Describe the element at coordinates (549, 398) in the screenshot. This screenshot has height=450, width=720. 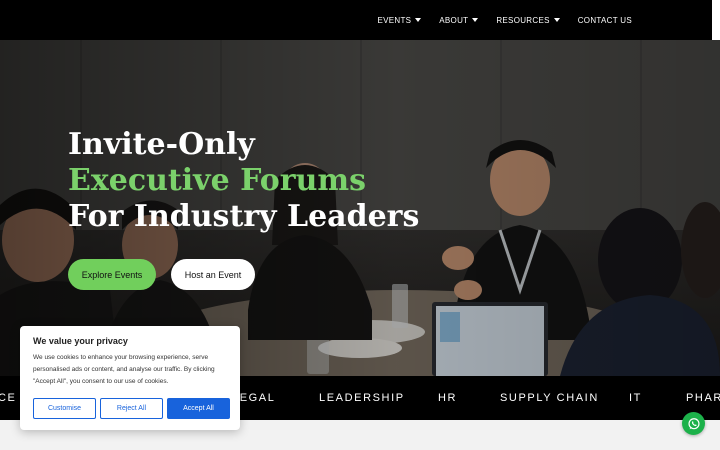
I see `ticker-item: SUPPLY CHAIN` at that location.